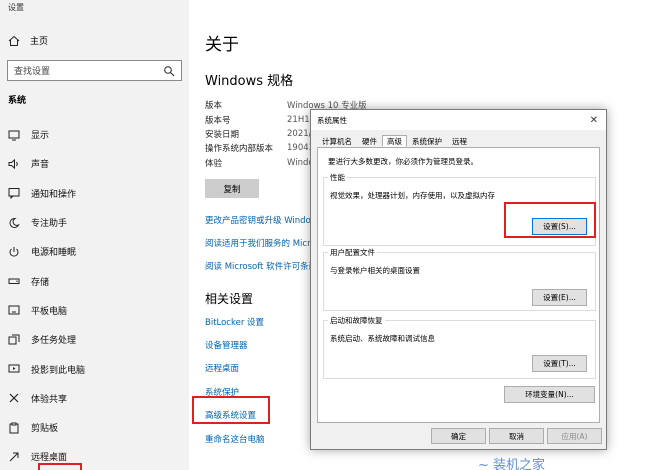 This screenshot has height=470, width=650. I want to click on tablet-icon, so click(14, 310).